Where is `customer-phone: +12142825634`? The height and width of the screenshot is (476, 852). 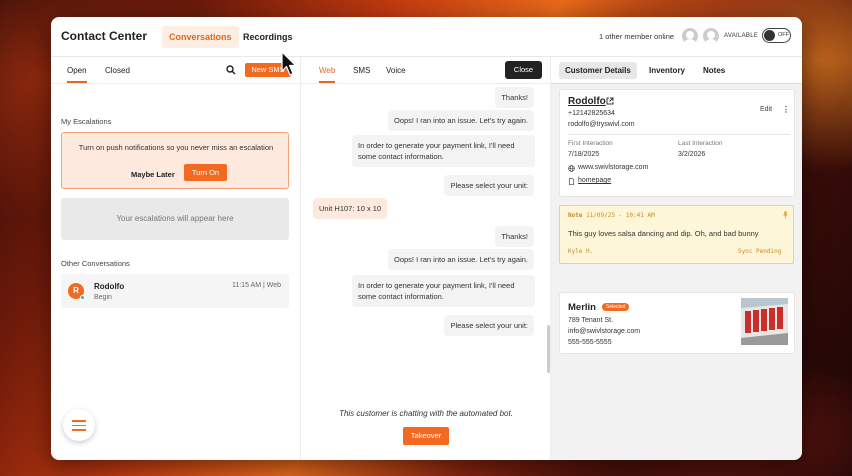
customer-phone: +12142825634 is located at coordinates (591, 113).